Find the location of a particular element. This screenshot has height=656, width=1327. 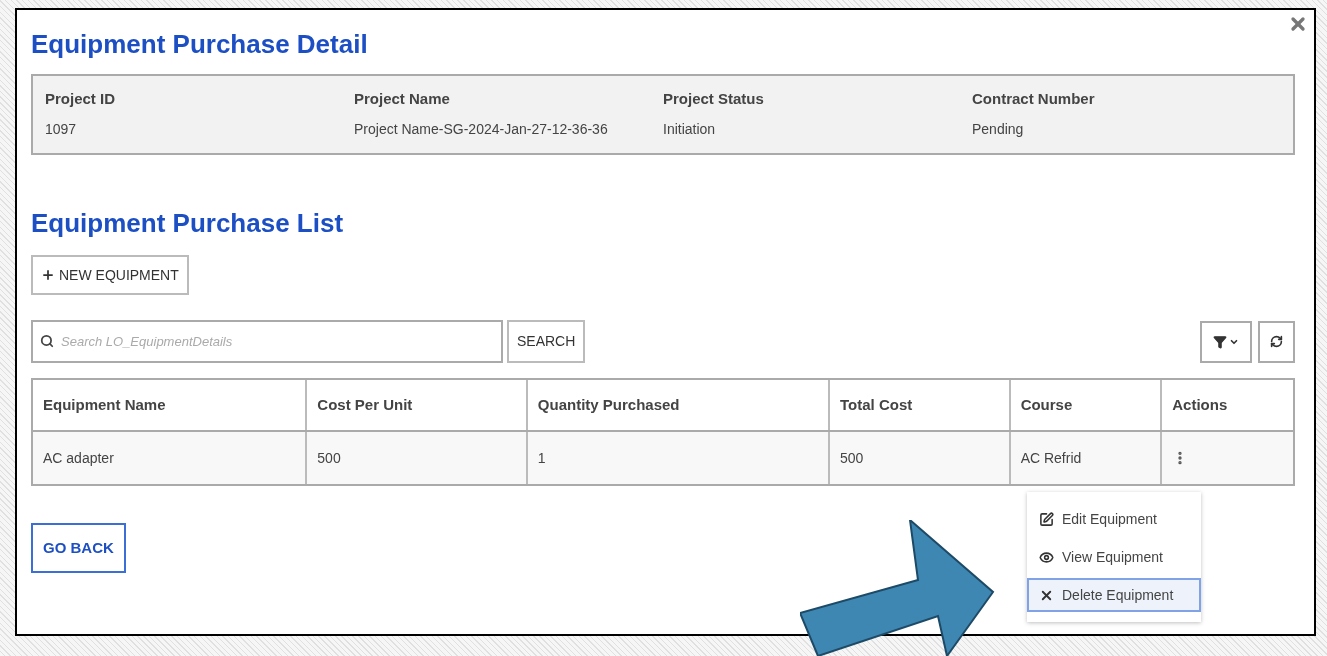

info-label: Project Status is located at coordinates (714, 99).